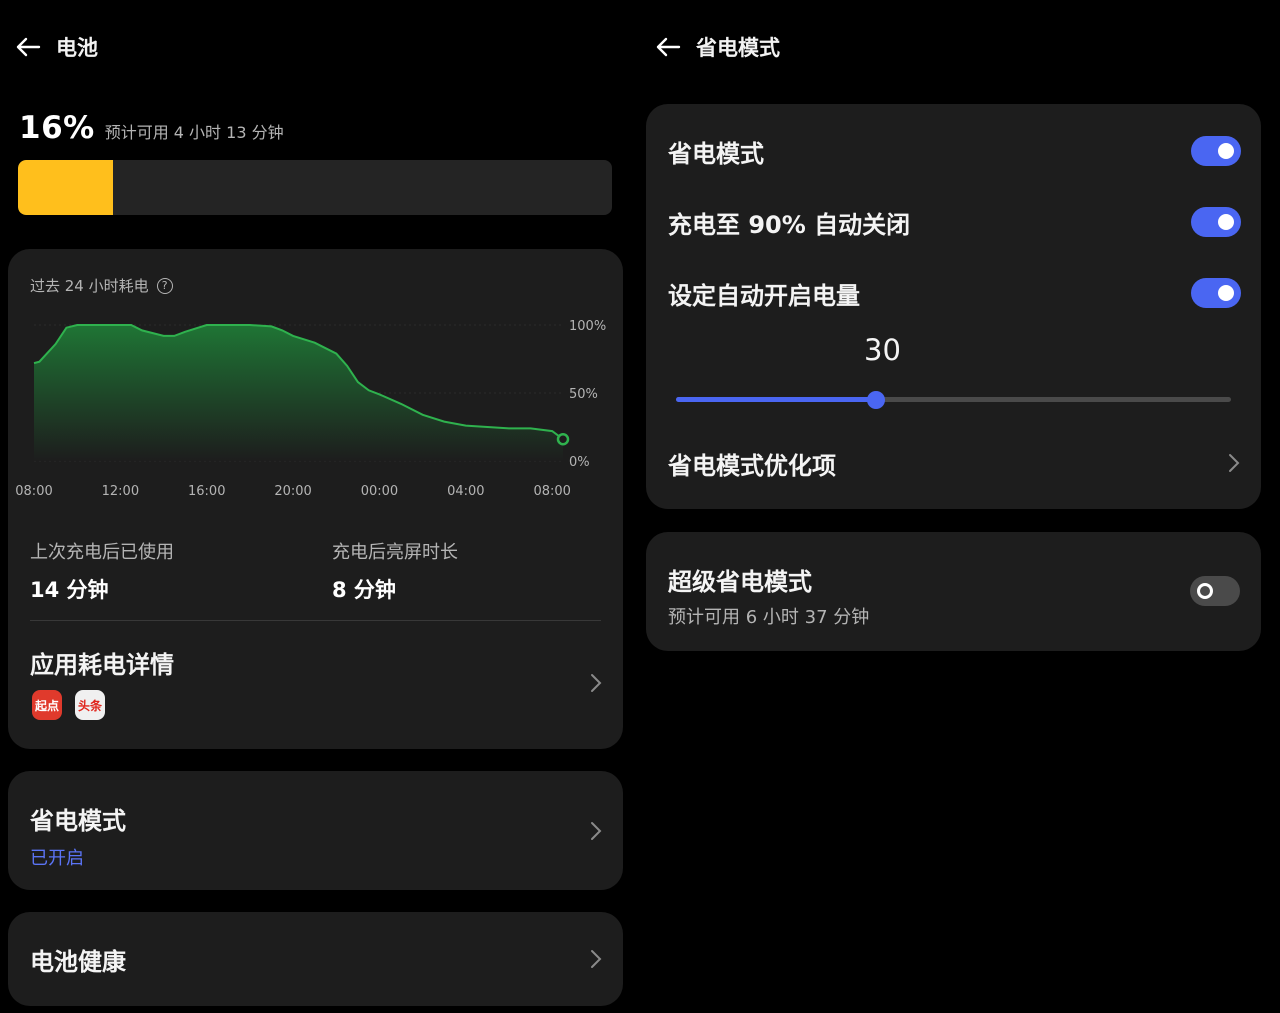 The height and width of the screenshot is (1013, 1280). Describe the element at coordinates (194, 132) in the screenshot. I see `battery-estimate: 预计可用 4 小时 13 分钟` at that location.